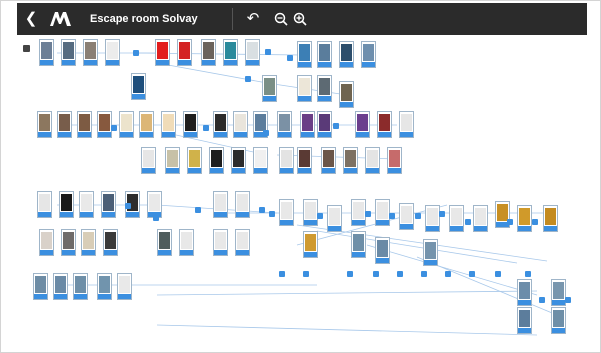 The height and width of the screenshot is (353, 601). I want to click on chevron-left-icon: ❮, so click(31, 19).